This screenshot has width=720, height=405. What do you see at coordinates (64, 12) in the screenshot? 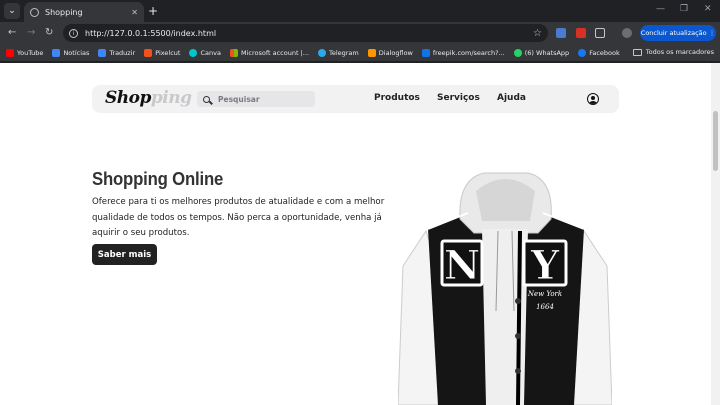
I see `tab-title: Shopping` at bounding box center [64, 12].